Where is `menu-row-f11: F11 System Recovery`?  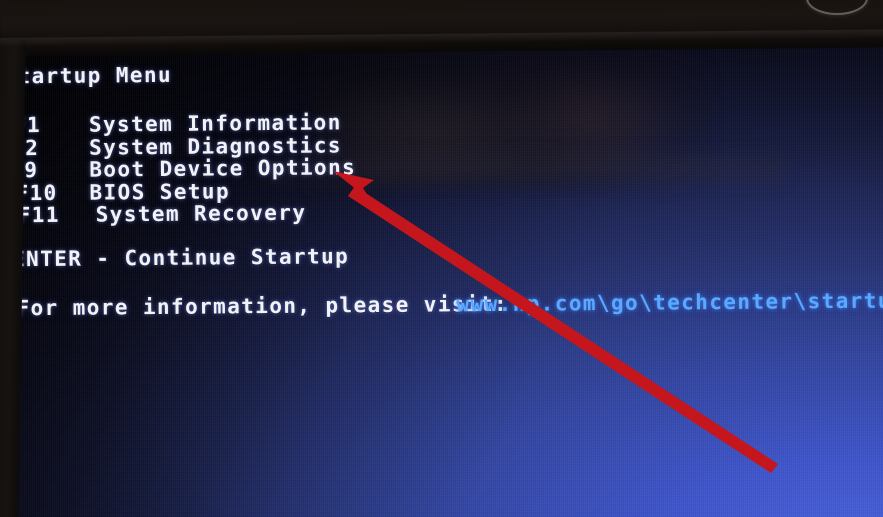 menu-row-f11: F11 System Recovery is located at coordinates (162, 214).